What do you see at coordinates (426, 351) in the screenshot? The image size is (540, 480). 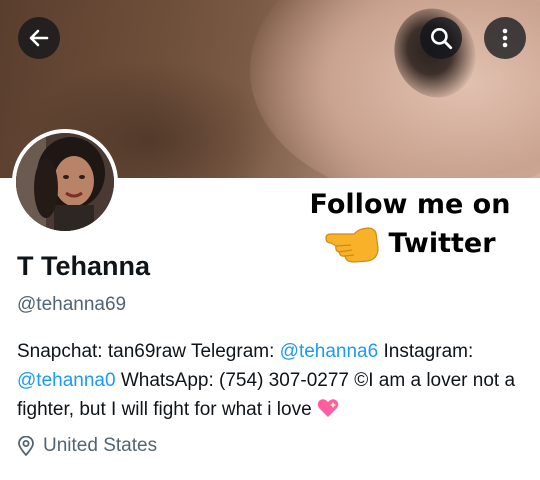 I see `bio-text-2: Instagram:` at bounding box center [426, 351].